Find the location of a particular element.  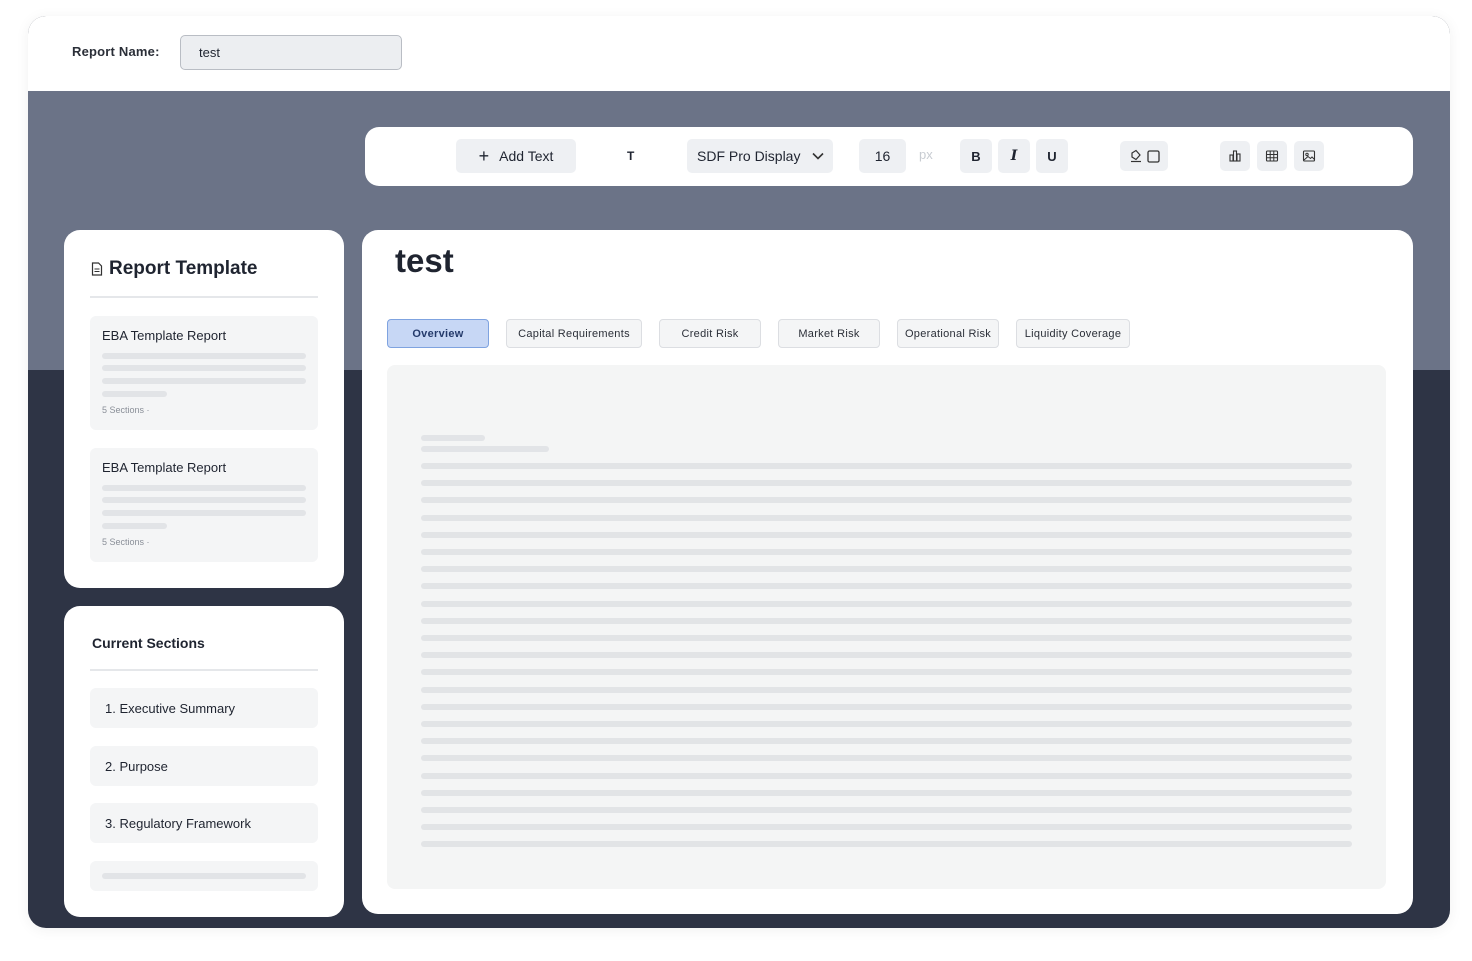

bold-button: B is located at coordinates (976, 156).